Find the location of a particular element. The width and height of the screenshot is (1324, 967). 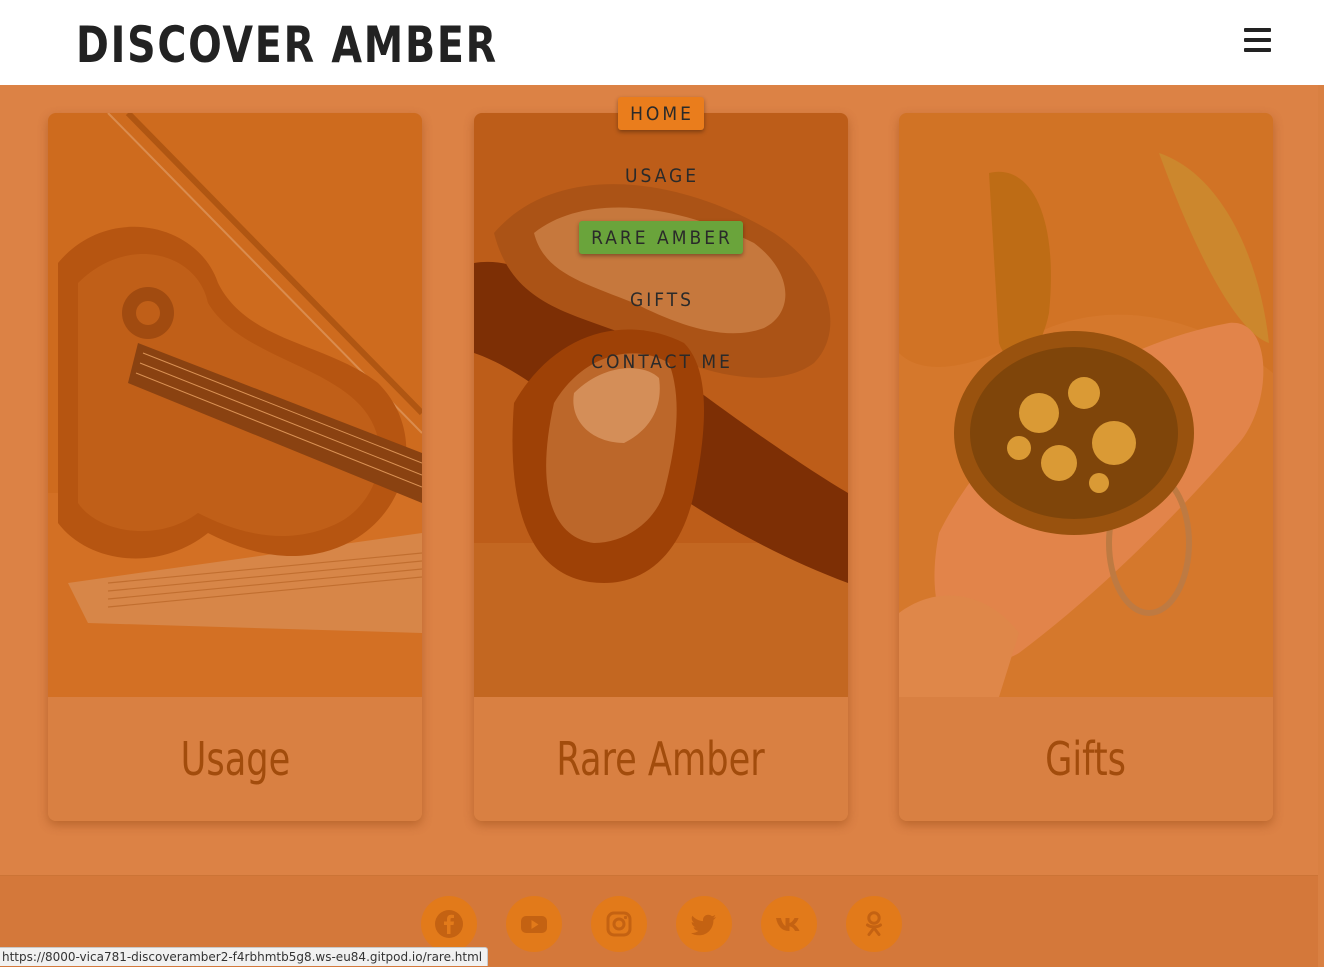

nav-item-label: CONTACT ME is located at coordinates (662, 362).